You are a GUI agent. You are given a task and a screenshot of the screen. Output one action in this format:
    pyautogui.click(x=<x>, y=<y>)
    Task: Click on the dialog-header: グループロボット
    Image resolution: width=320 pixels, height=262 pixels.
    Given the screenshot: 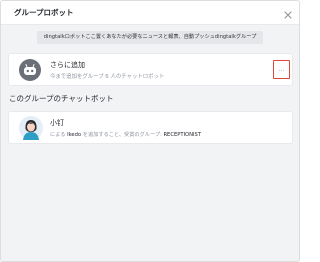 What is the action you would take?
    pyautogui.click(x=150, y=13)
    